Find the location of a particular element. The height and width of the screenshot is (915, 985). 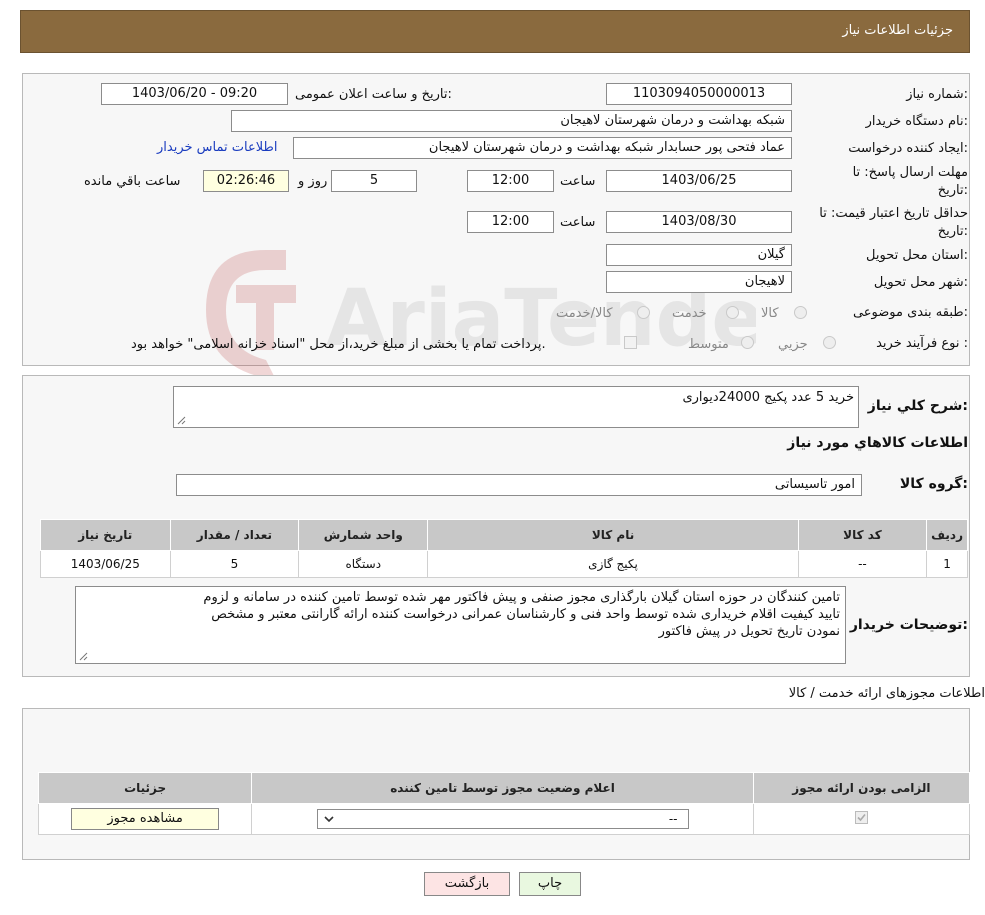

col-quantity: تعداد / مقدار is located at coordinates (234, 535).